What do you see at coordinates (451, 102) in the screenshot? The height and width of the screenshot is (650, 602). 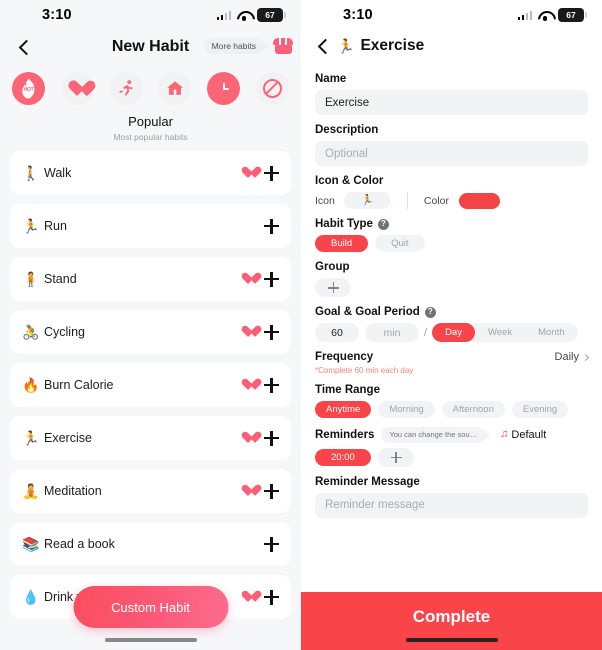 I see `name-input: Exercise` at bounding box center [451, 102].